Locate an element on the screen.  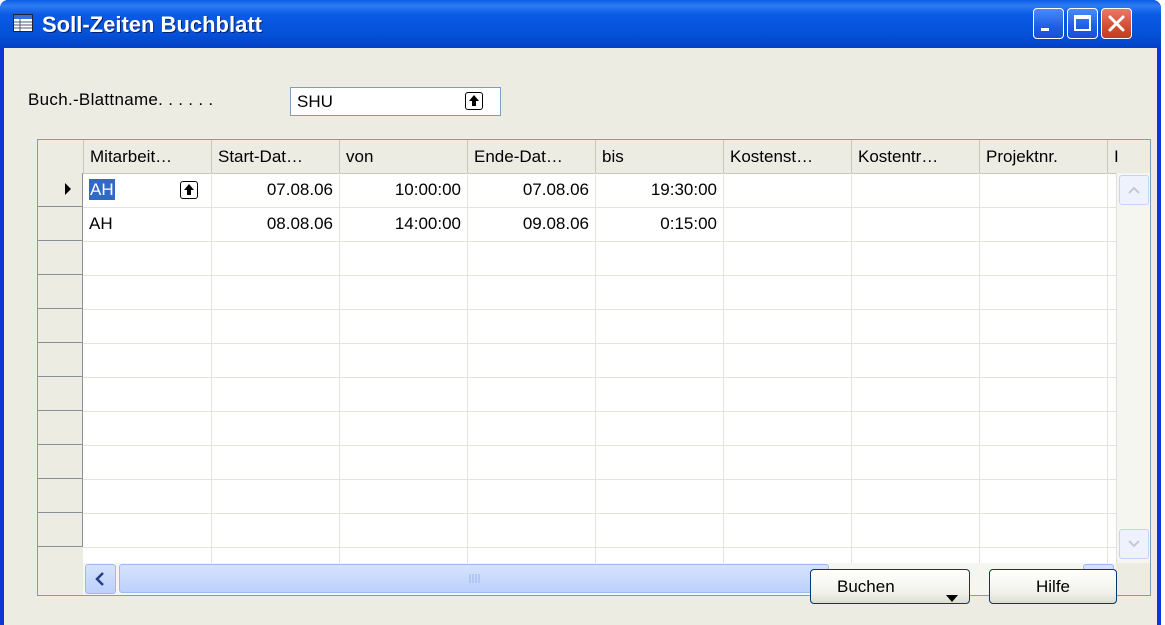
chevron-left-icon is located at coordinates (99, 579).